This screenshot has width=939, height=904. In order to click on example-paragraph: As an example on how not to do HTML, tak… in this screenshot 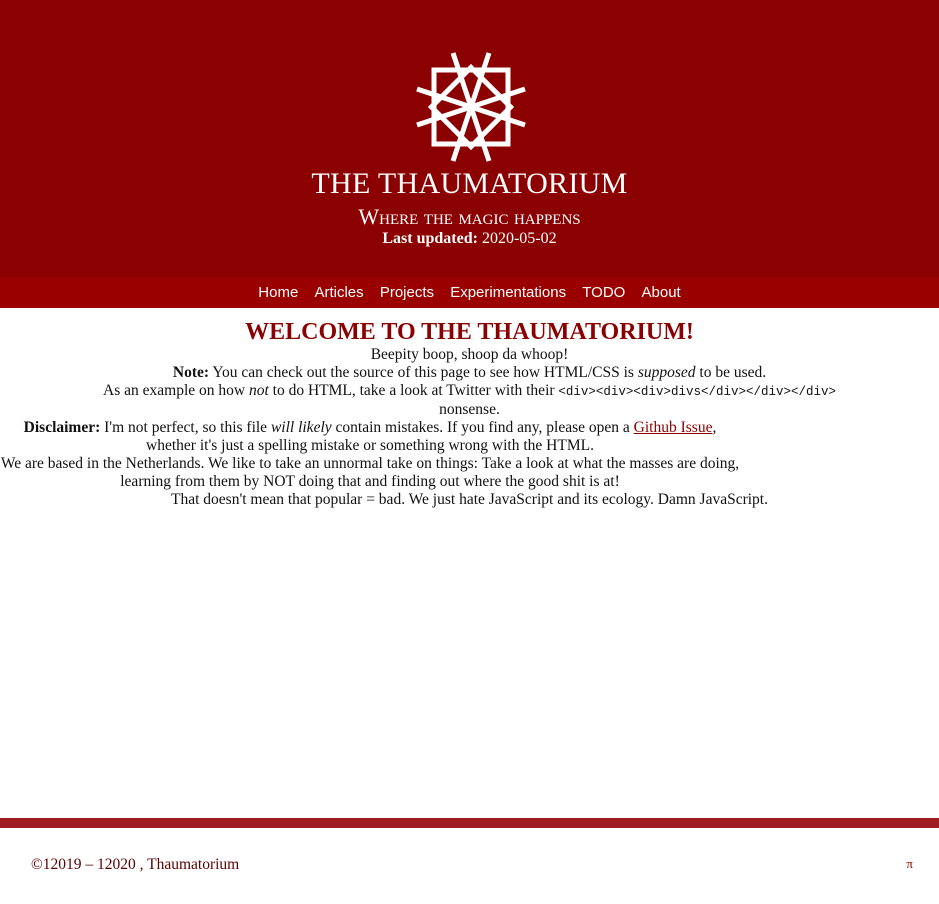, I will do `click(469, 400)`.